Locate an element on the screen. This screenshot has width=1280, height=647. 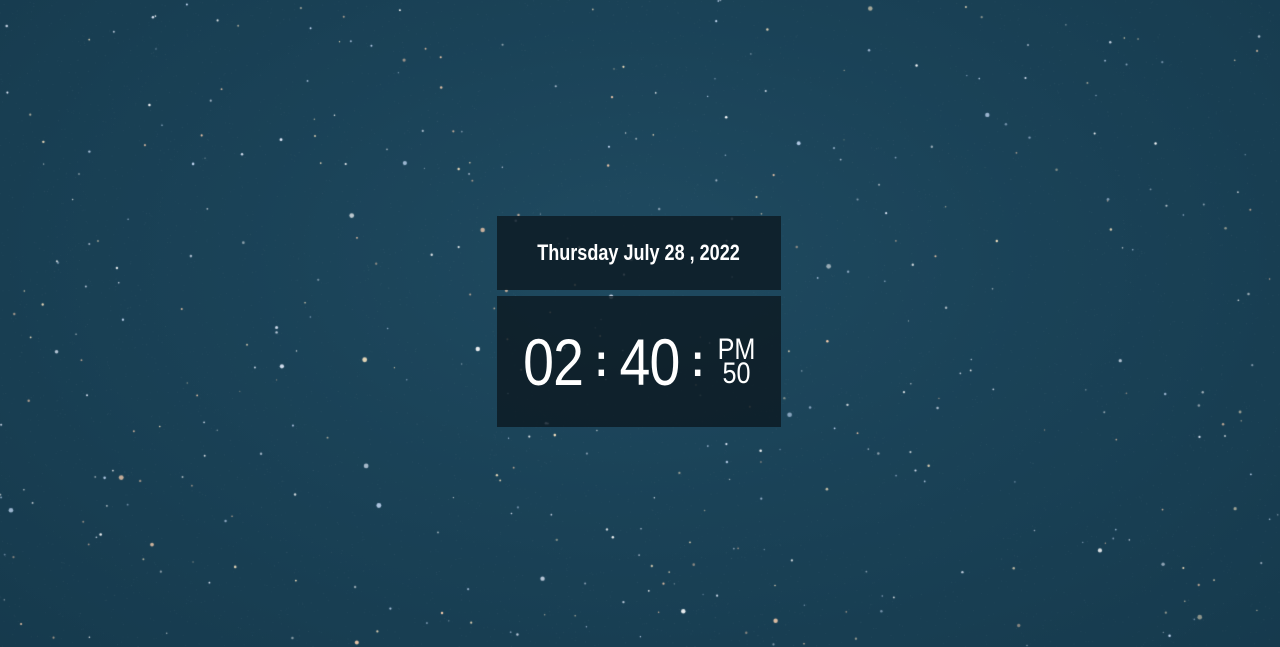
meridiem-seconds: PM 50 is located at coordinates (736, 362).